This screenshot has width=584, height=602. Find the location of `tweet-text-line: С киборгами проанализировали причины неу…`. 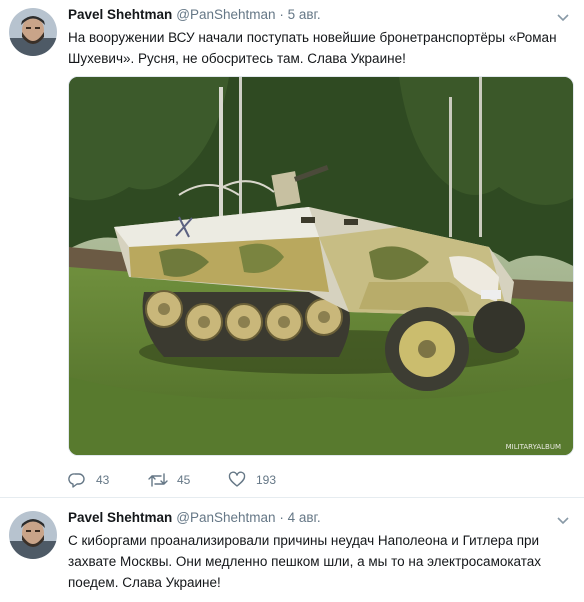

tweet-text-line: С киборгами проанализировали причины неу… is located at coordinates (304, 540).